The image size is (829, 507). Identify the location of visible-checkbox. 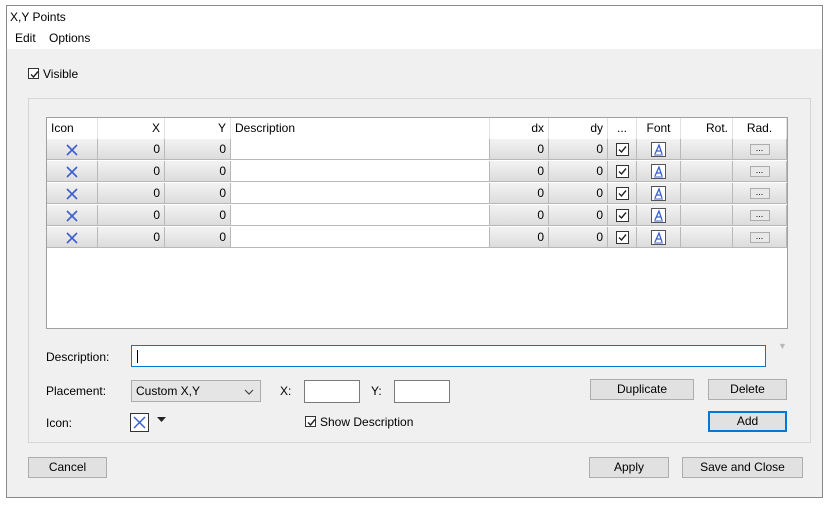
(33, 73).